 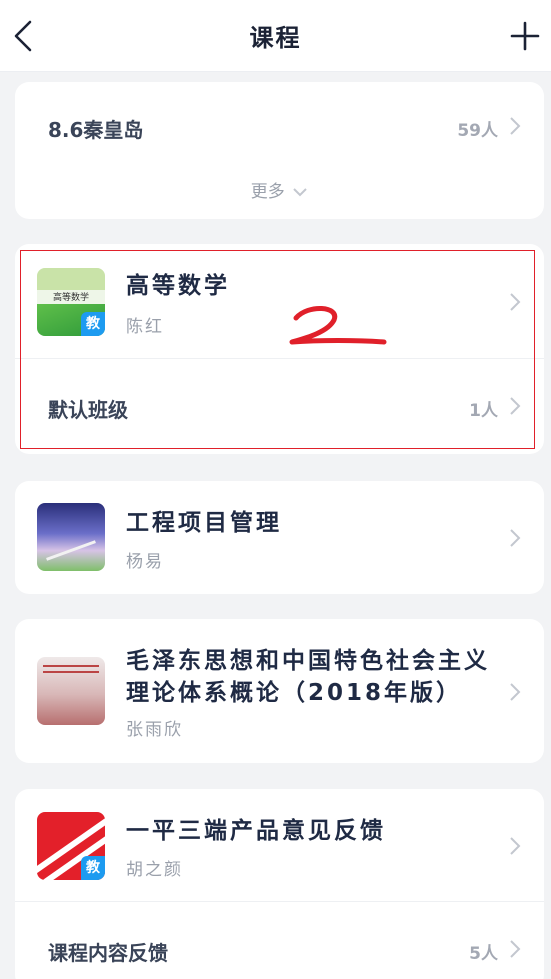 I want to click on more-button: 更多, so click(x=279, y=189).